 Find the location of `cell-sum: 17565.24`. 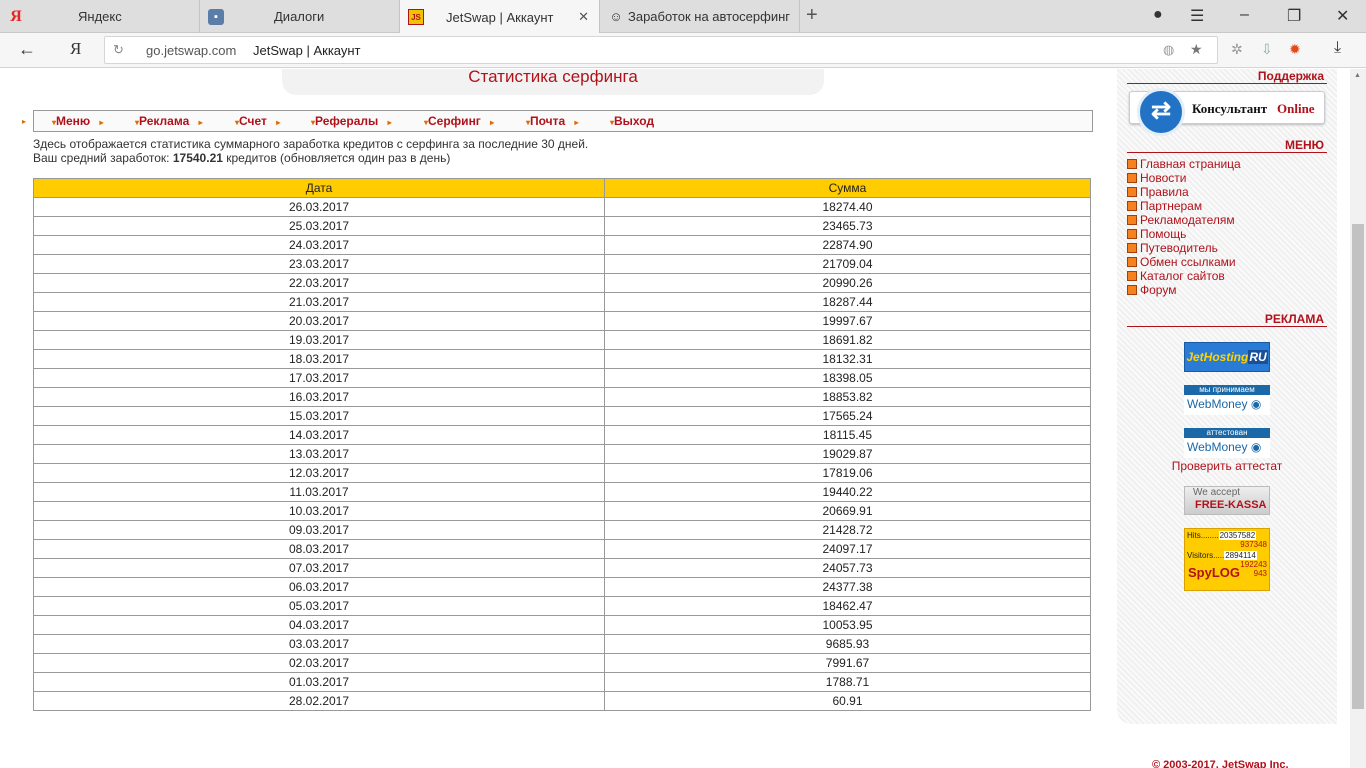

cell-sum: 17565.24 is located at coordinates (847, 416).